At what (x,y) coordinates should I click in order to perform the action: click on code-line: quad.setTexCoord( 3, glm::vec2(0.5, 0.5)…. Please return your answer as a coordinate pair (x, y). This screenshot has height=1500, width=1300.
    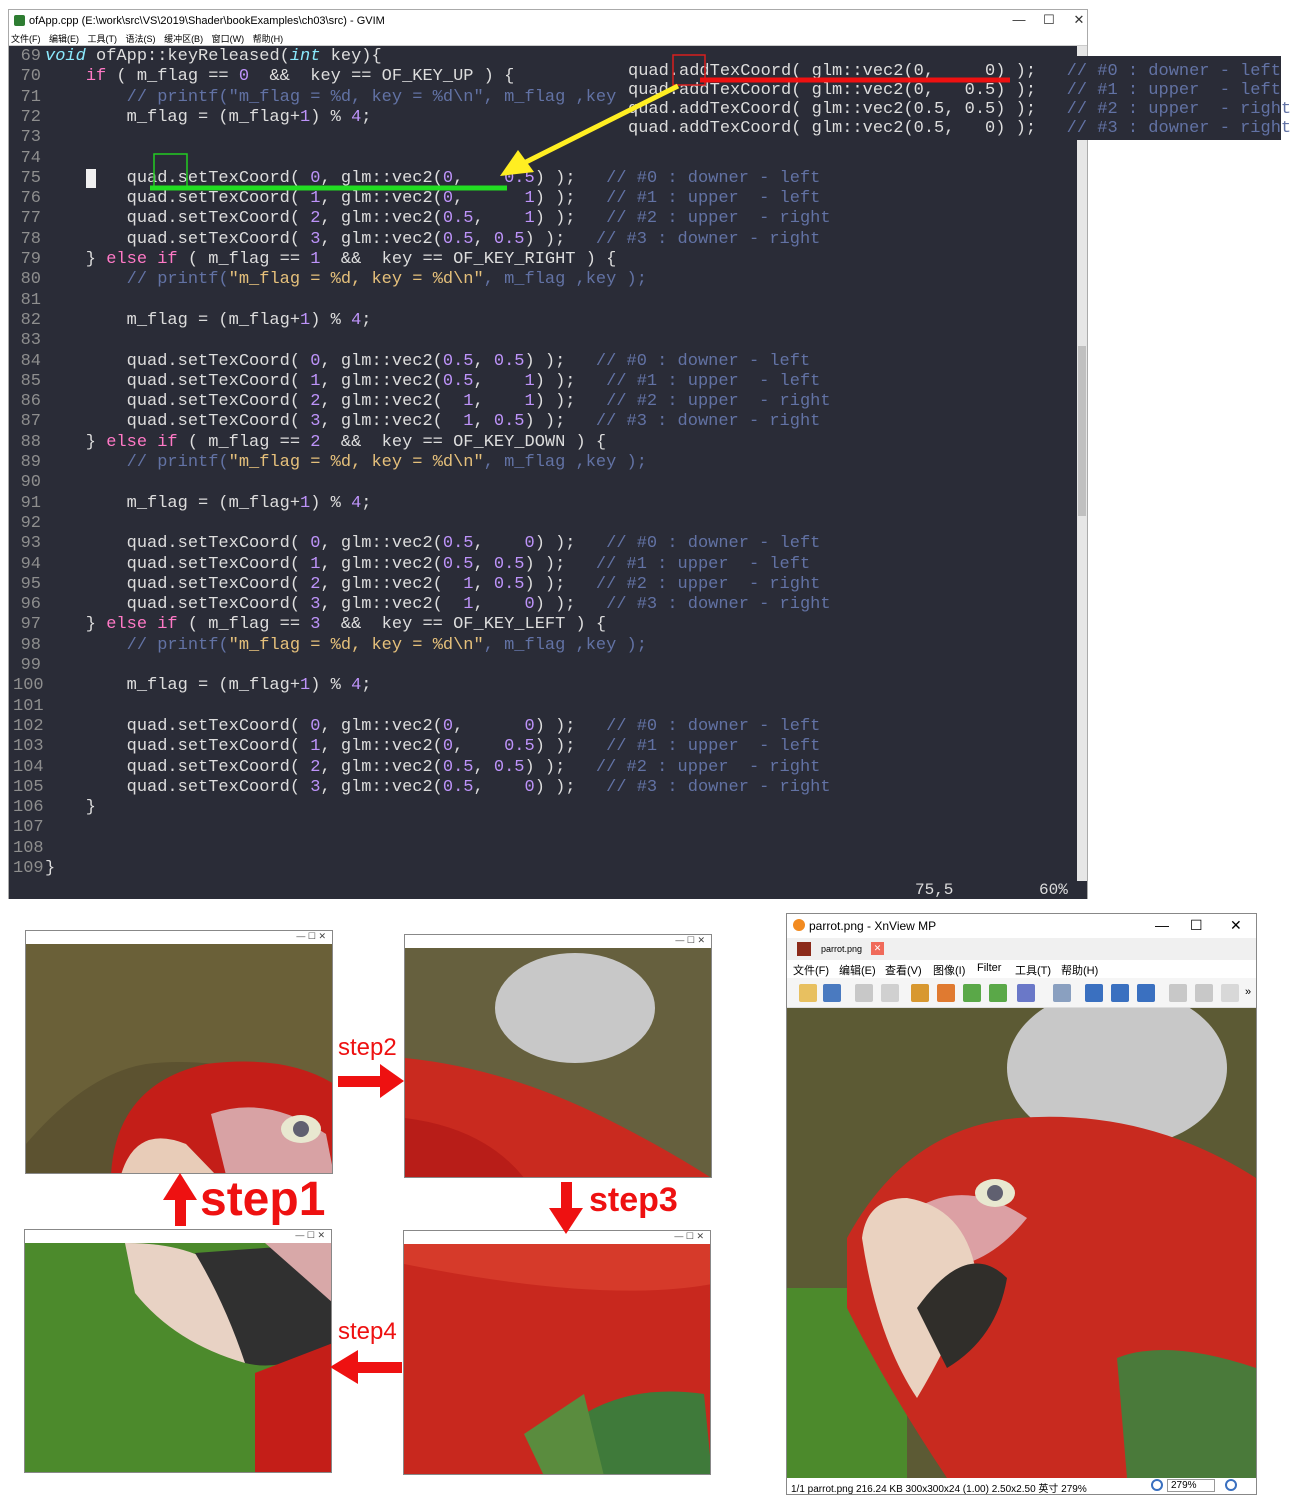
    Looking at the image, I should click on (433, 239).